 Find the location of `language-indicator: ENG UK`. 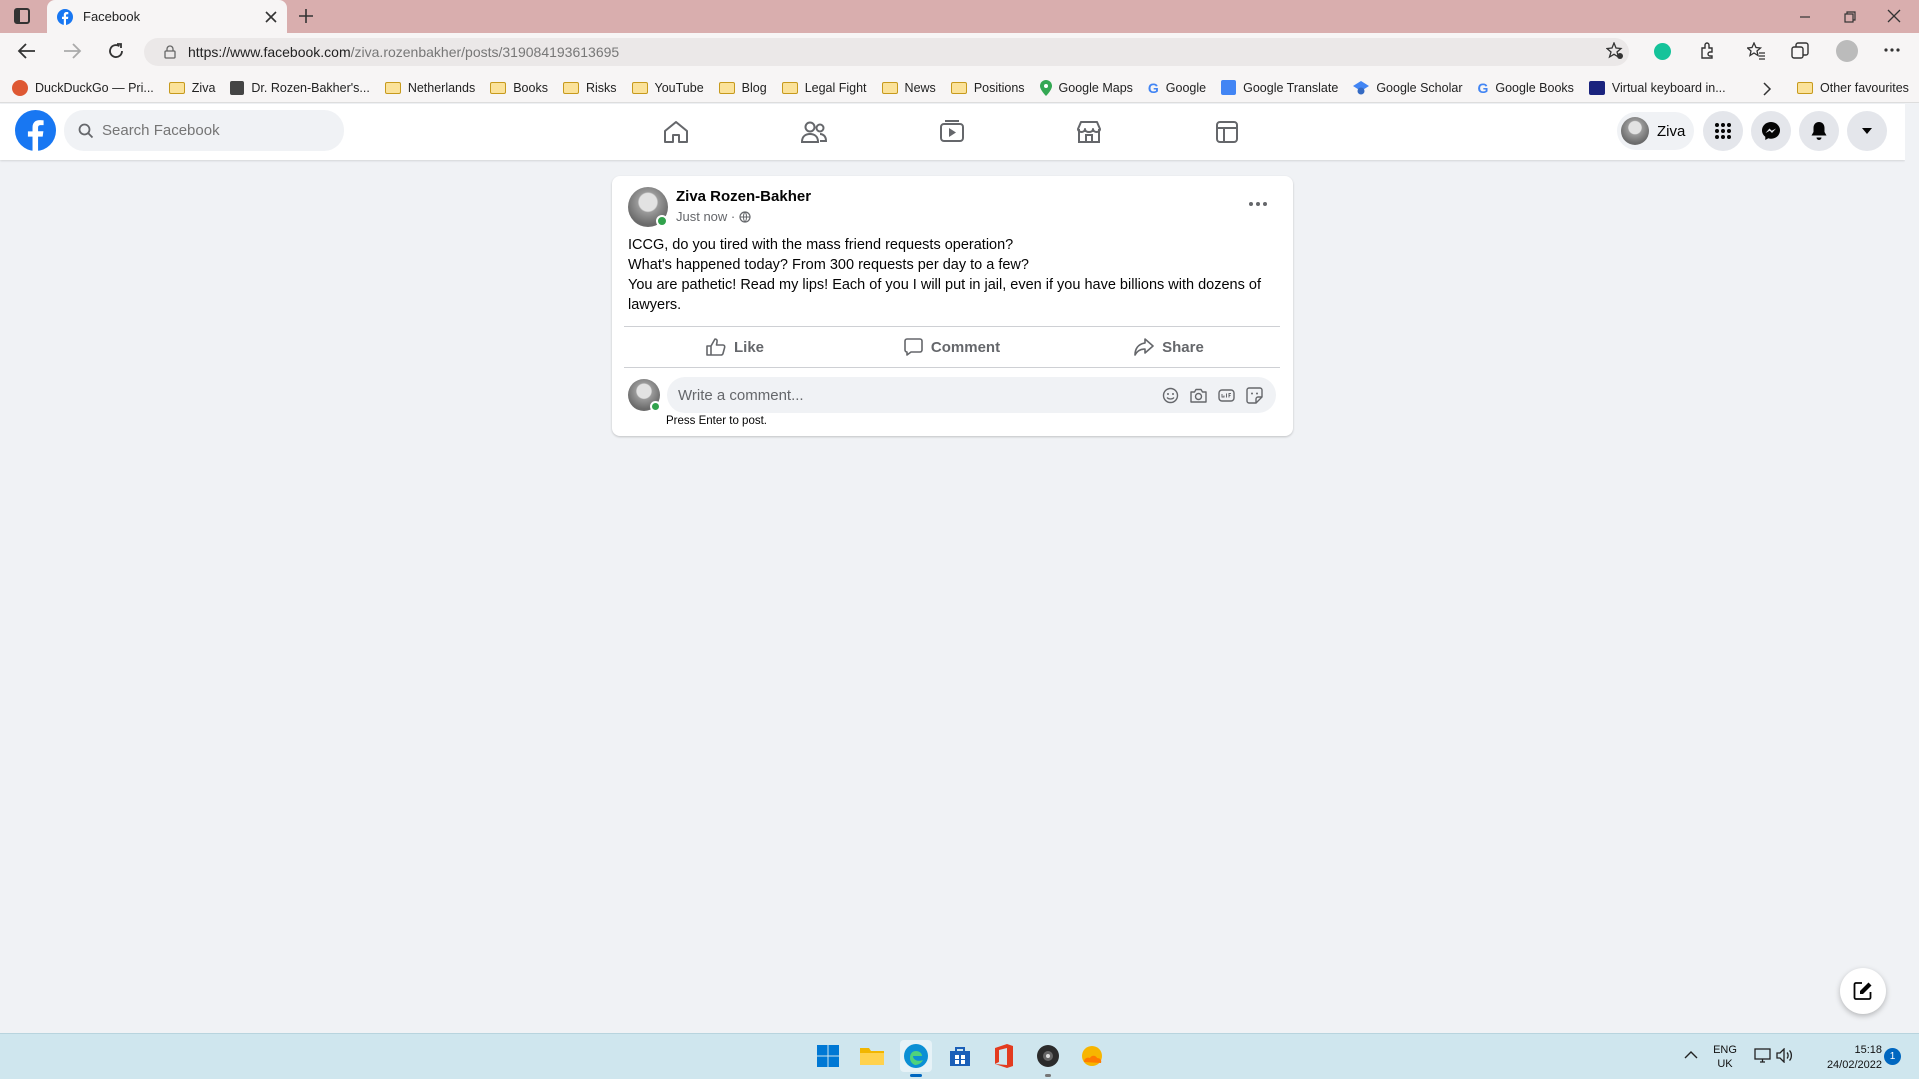

language-indicator: ENG UK is located at coordinates (1725, 1057).